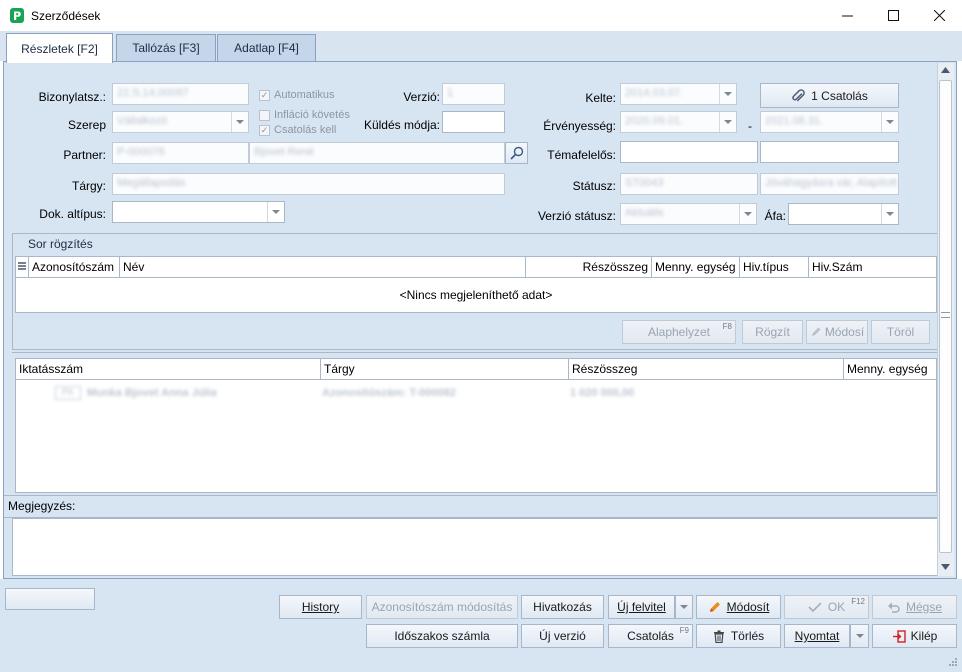 This screenshot has height=672, width=962. Describe the element at coordinates (445, 369) in the screenshot. I see `column-header: Tárgy` at that location.